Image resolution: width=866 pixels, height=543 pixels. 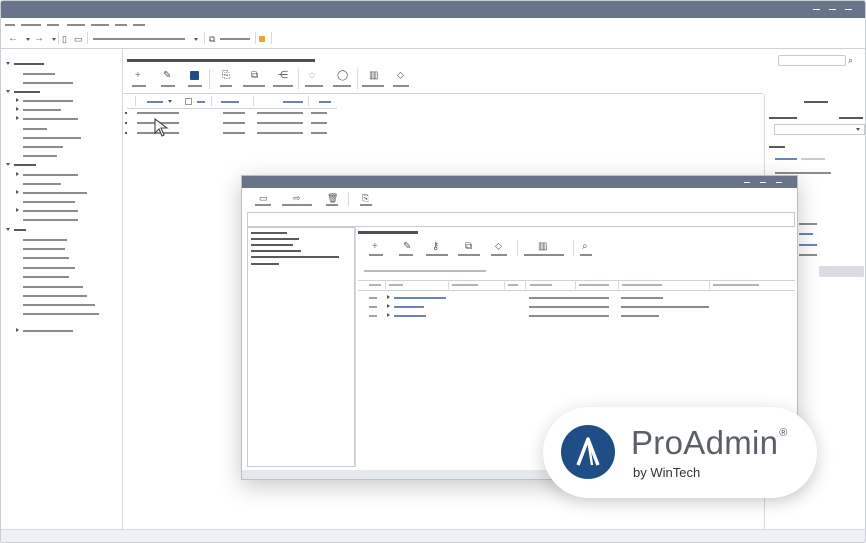 What do you see at coordinates (235, 39) in the screenshot?
I see `copy-label` at bounding box center [235, 39].